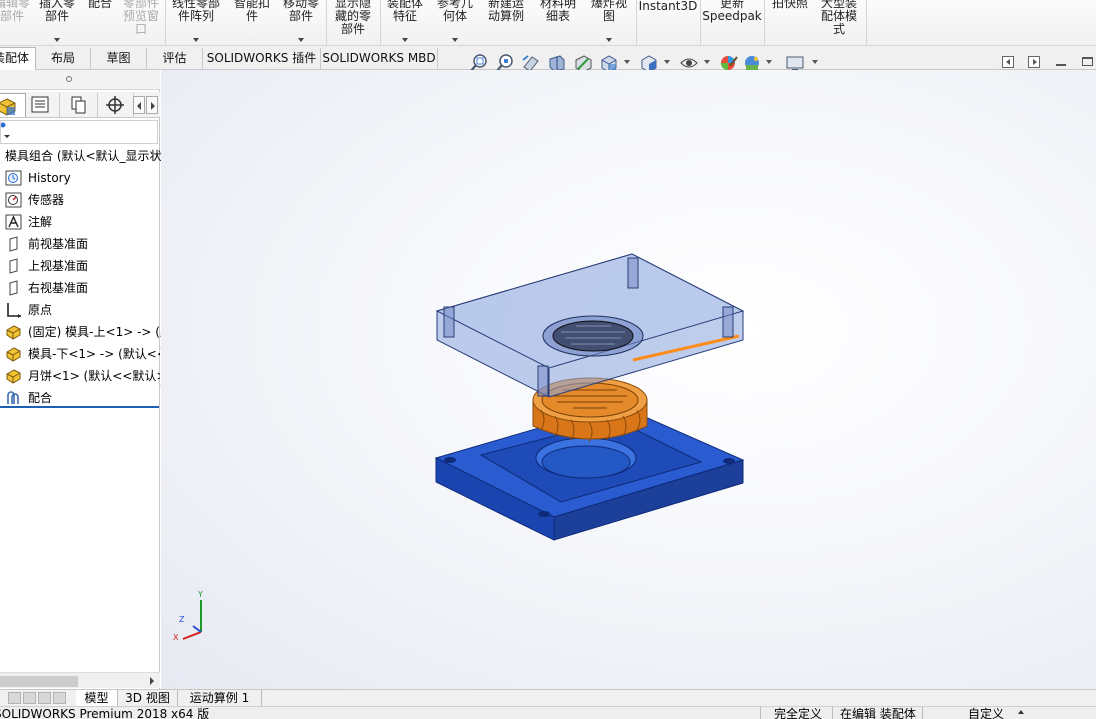 This screenshot has height=719, width=1096. What do you see at coordinates (548, 698) in the screenshot?
I see `model-tabs-bar: 模型 3D 视图 运动算例 1` at bounding box center [548, 698].